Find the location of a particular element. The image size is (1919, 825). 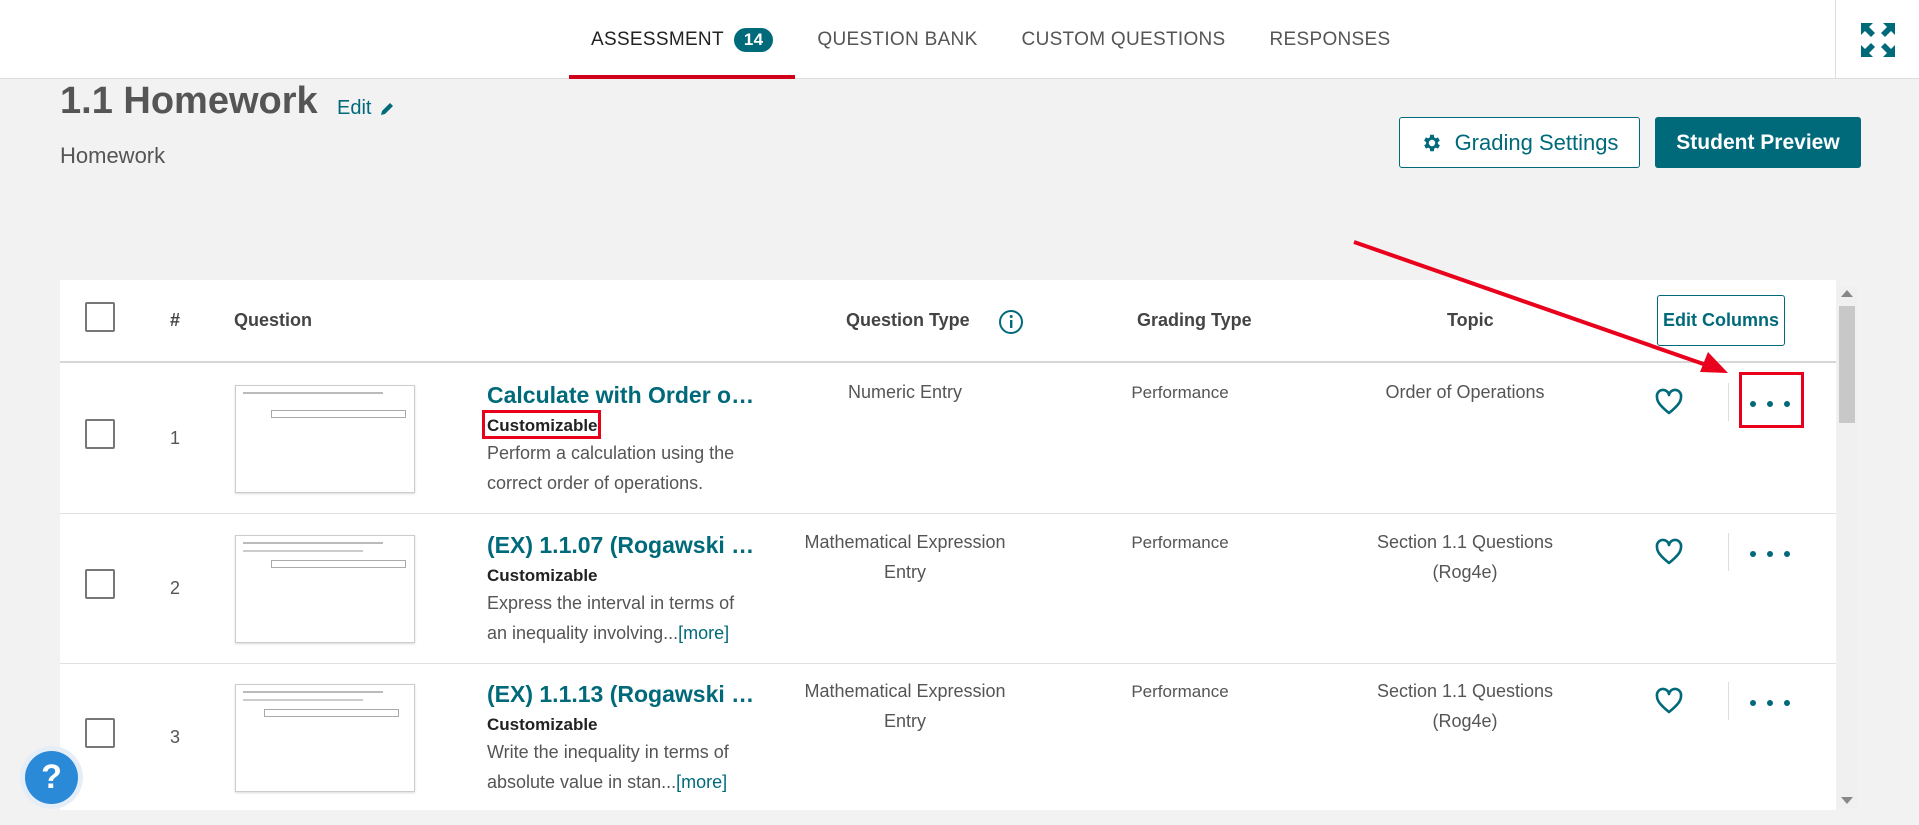

question-title-link: (EX) 1.1.13 (Rogawski 4e) is located at coordinates (622, 694).